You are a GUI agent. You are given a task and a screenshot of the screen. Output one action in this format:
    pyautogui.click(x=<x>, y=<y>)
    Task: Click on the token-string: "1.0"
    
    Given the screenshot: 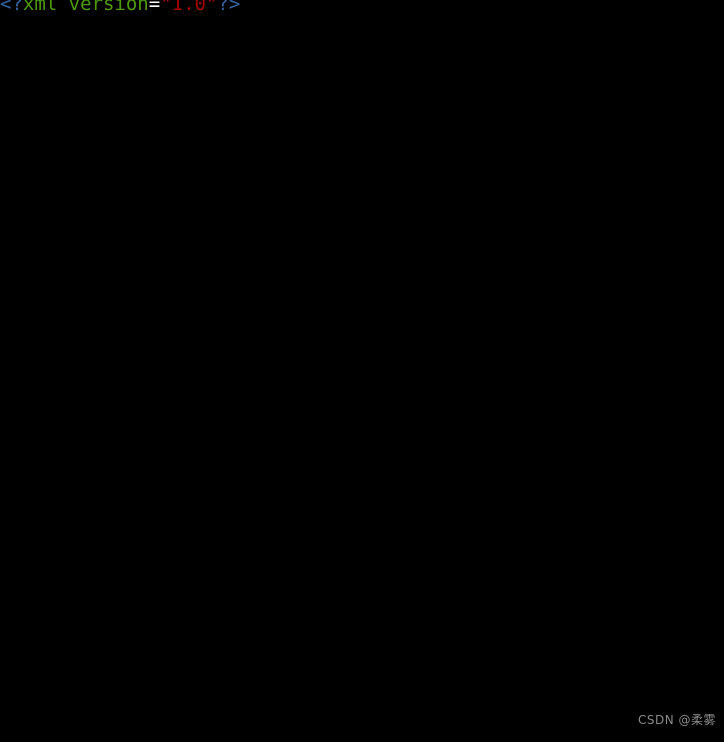 What is the action you would take?
    pyautogui.click(x=189, y=7)
    